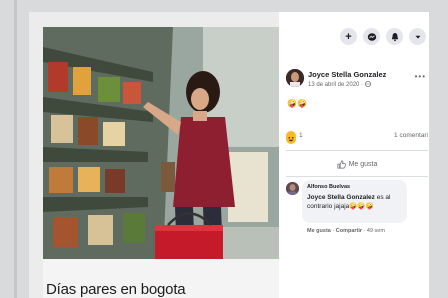 The image size is (448, 298). What do you see at coordinates (291, 137) in the screenshot?
I see `haha-reaction-icon` at bounding box center [291, 137].